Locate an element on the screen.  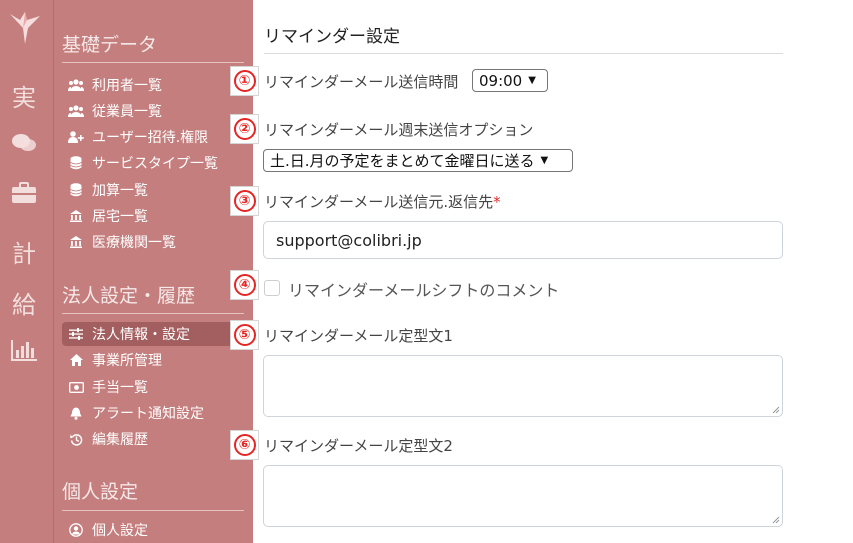
step-badge-6: ⑥ is located at coordinates (244, 445).